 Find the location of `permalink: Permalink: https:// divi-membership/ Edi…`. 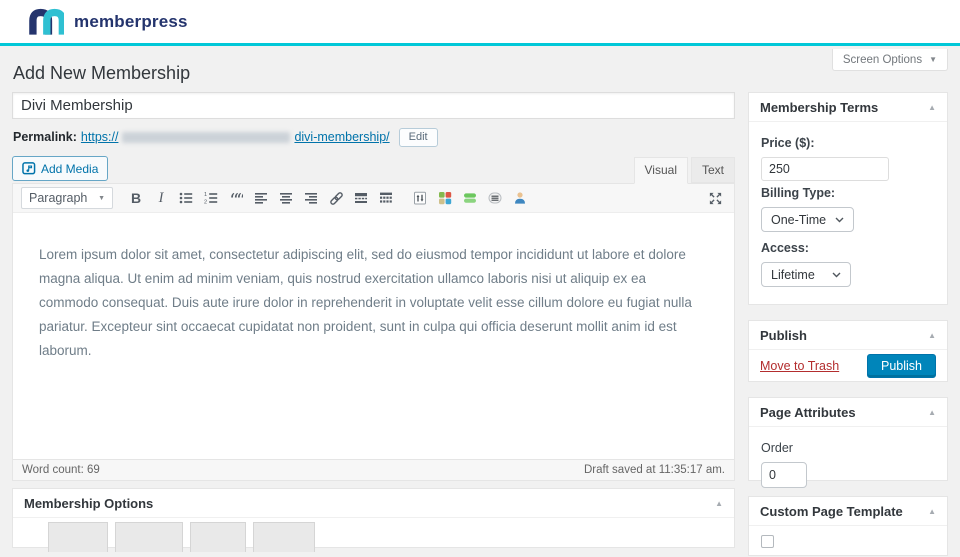

permalink: Permalink: https:// divi-membership/ Edi… is located at coordinates (225, 137).